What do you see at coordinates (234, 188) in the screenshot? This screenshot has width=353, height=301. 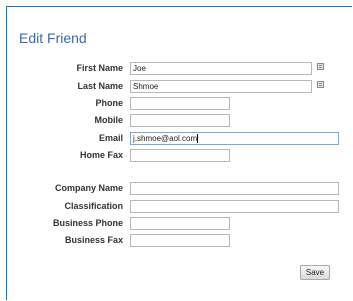 I see `company-name-field` at bounding box center [234, 188].